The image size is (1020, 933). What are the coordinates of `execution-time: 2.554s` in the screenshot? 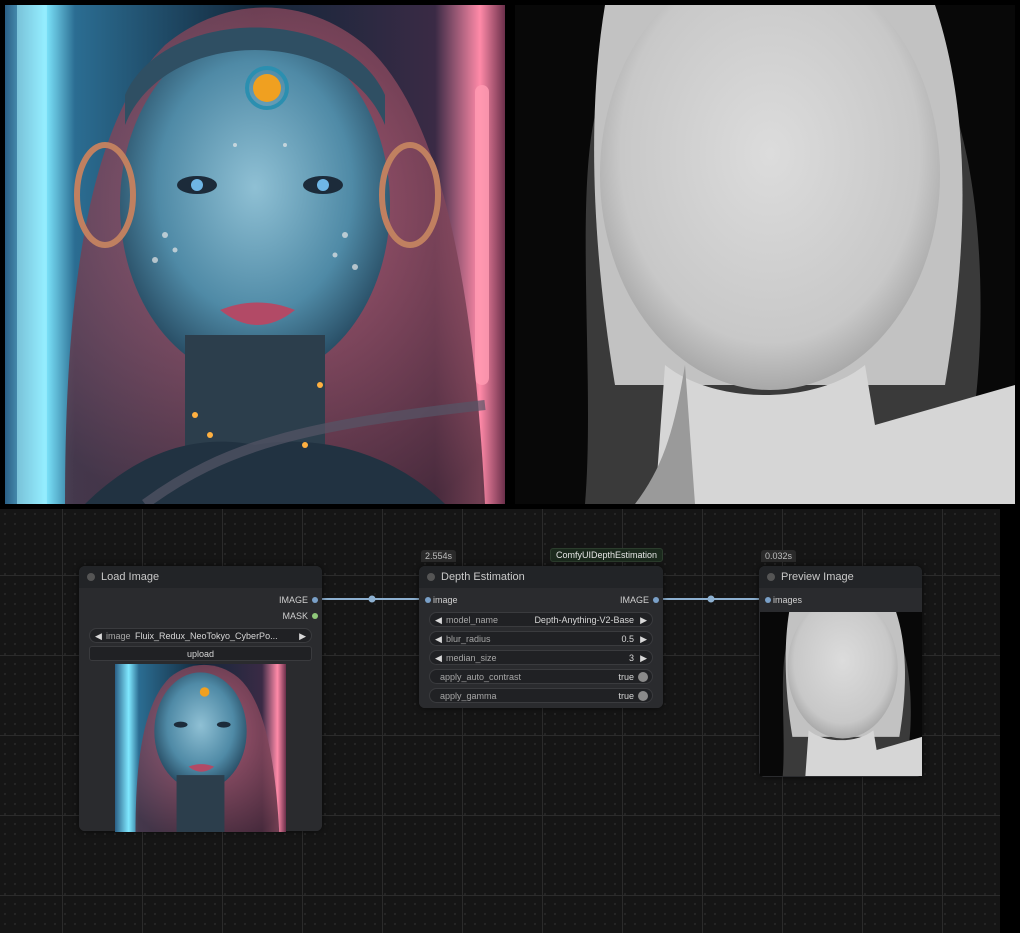 It's located at (439, 556).